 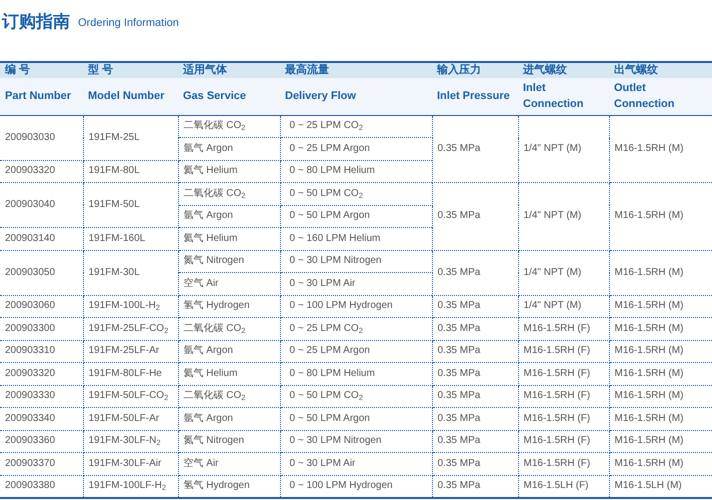 I want to click on table-cell: 0 ~ 80 LPM Helium, so click(x=356, y=373).